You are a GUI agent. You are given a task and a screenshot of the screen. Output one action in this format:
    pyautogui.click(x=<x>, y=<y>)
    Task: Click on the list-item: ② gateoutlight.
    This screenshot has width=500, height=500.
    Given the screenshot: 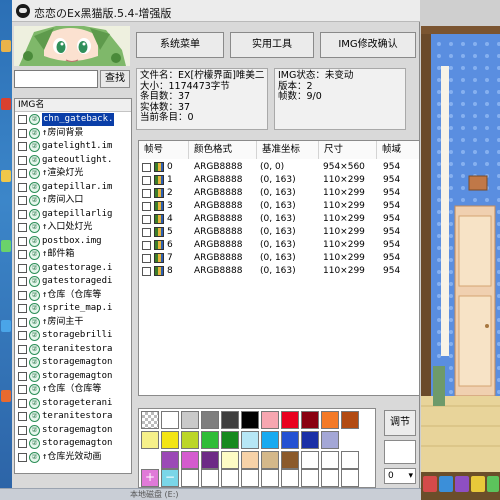 What is the action you would take?
    pyautogui.click(x=73, y=161)
    